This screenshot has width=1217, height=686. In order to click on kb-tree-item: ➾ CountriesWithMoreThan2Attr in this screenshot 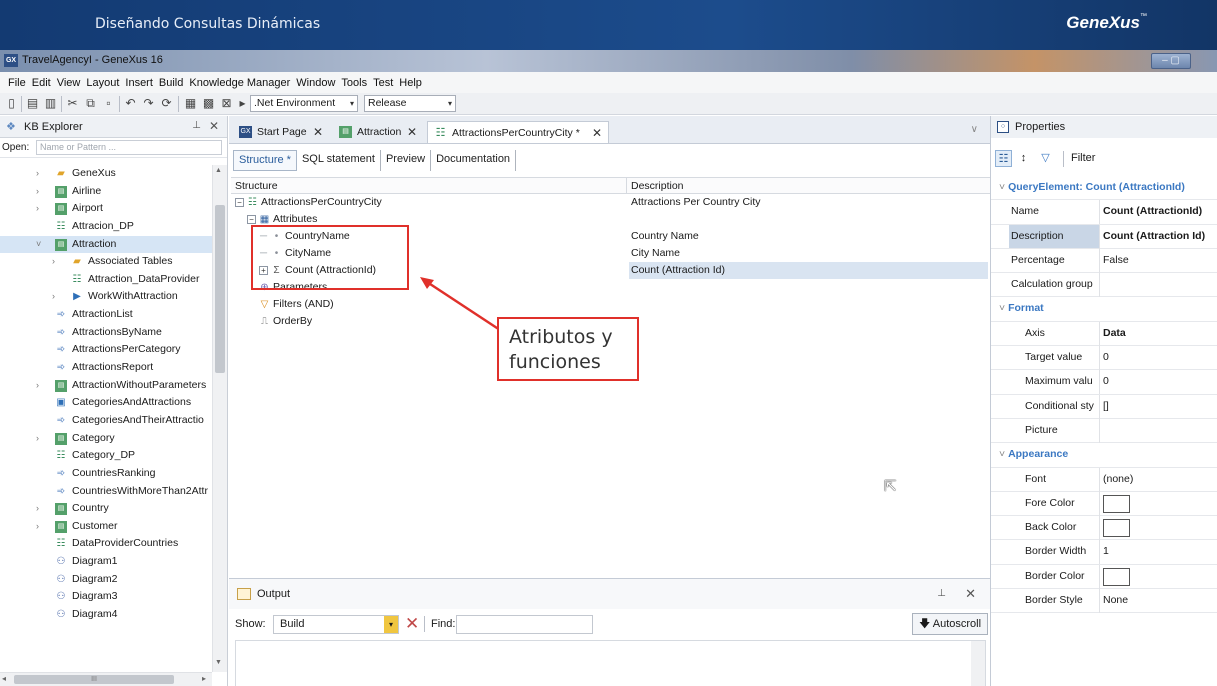, I will do `click(106, 492)`.